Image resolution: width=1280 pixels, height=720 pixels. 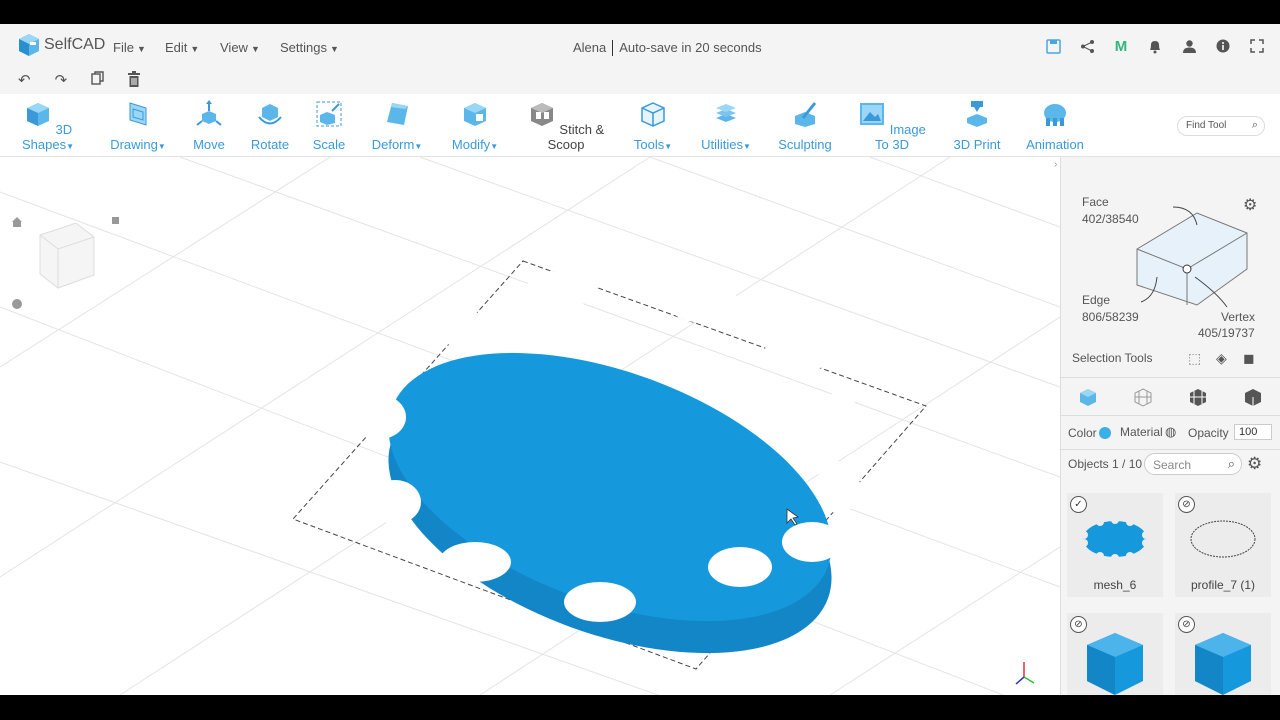 What do you see at coordinates (649, 144) in the screenshot?
I see `tool-label: Tools` at bounding box center [649, 144].